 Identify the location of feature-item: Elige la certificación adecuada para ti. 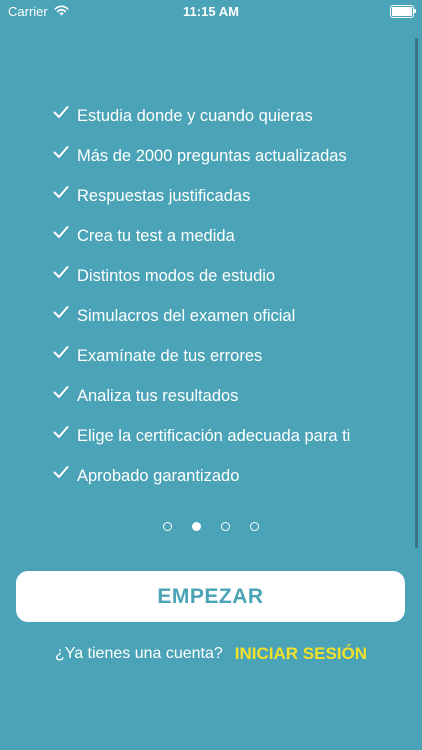
(201, 436).